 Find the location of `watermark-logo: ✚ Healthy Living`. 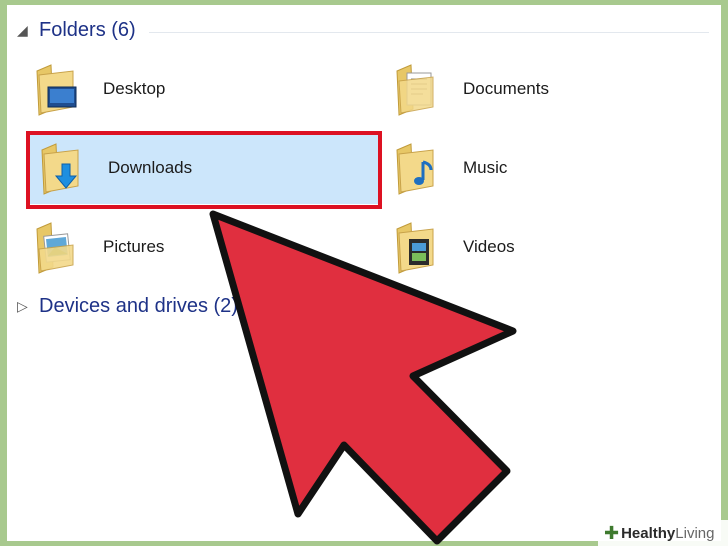

watermark-logo: ✚ Healthy Living is located at coordinates (663, 533).